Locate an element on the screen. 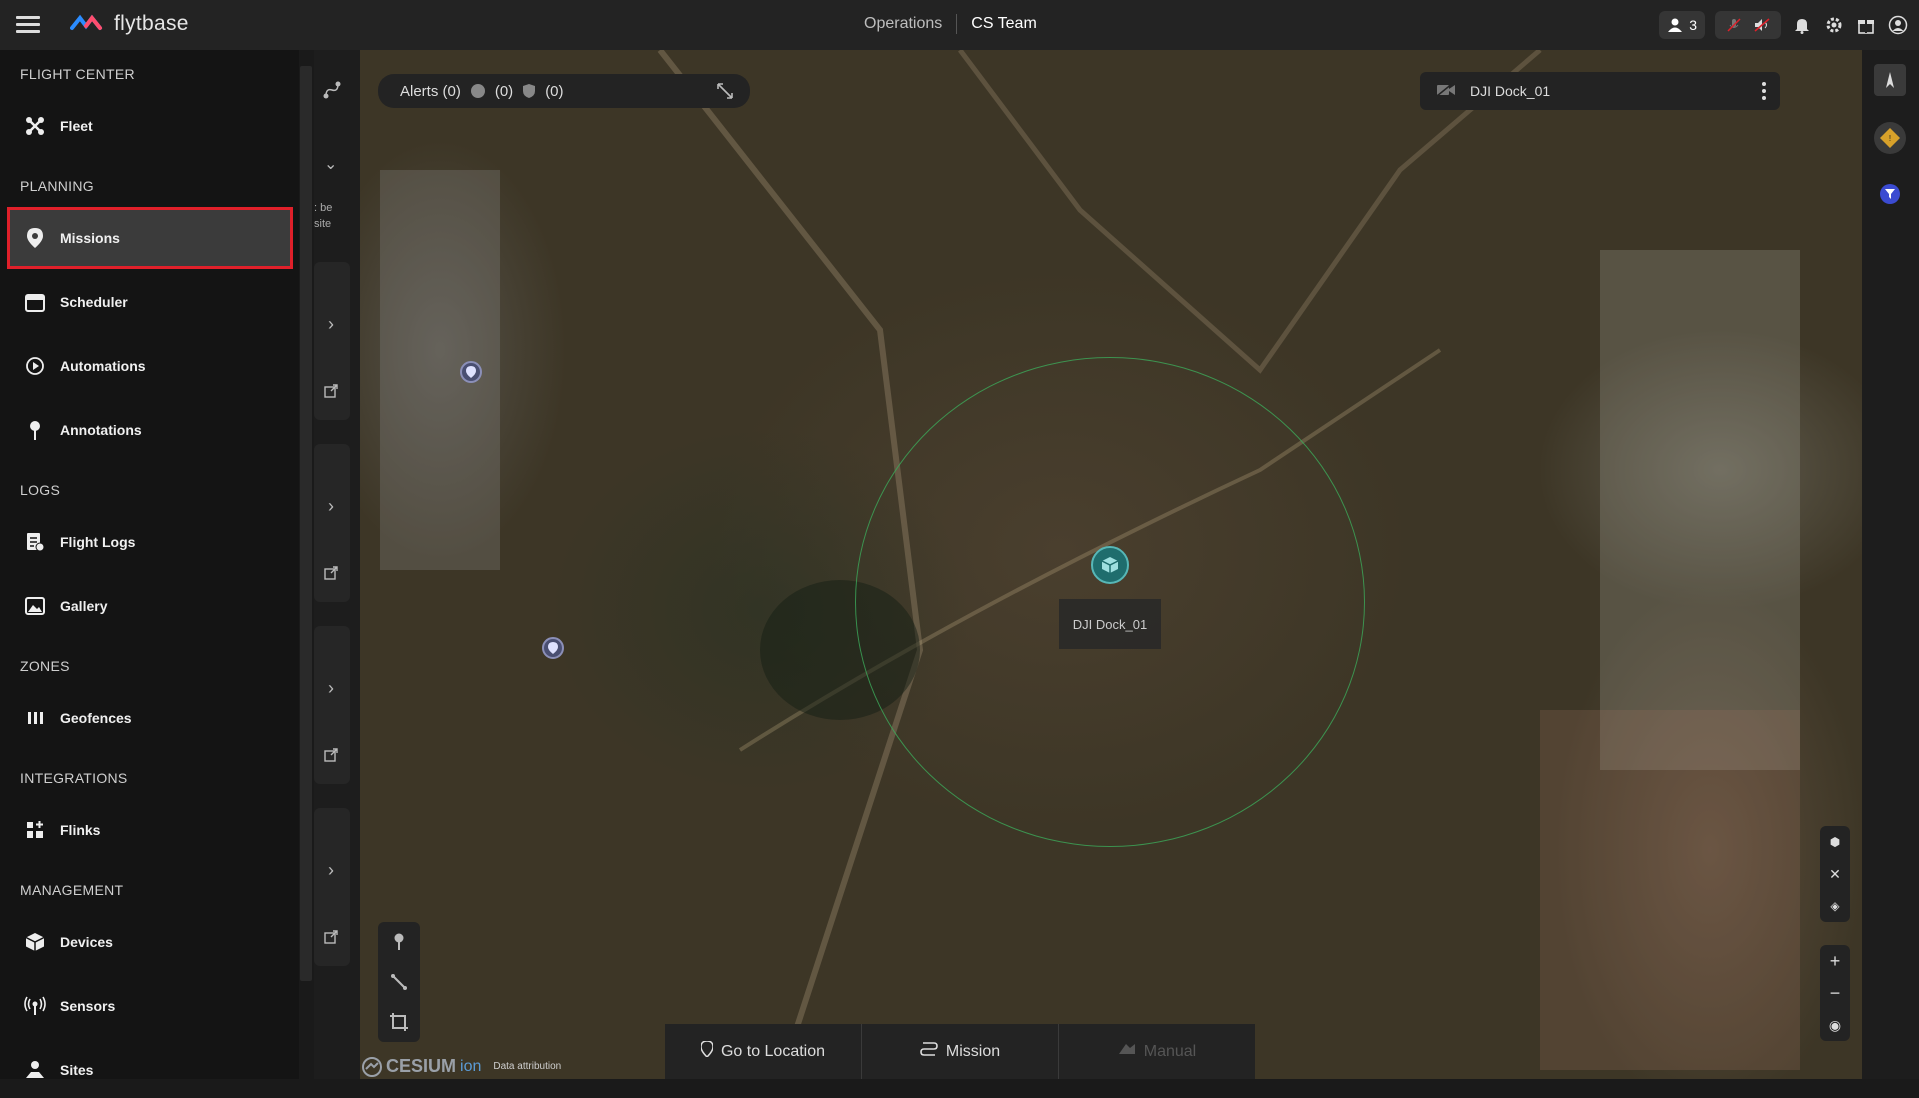  mission-button: Mission is located at coordinates (960, 1051).